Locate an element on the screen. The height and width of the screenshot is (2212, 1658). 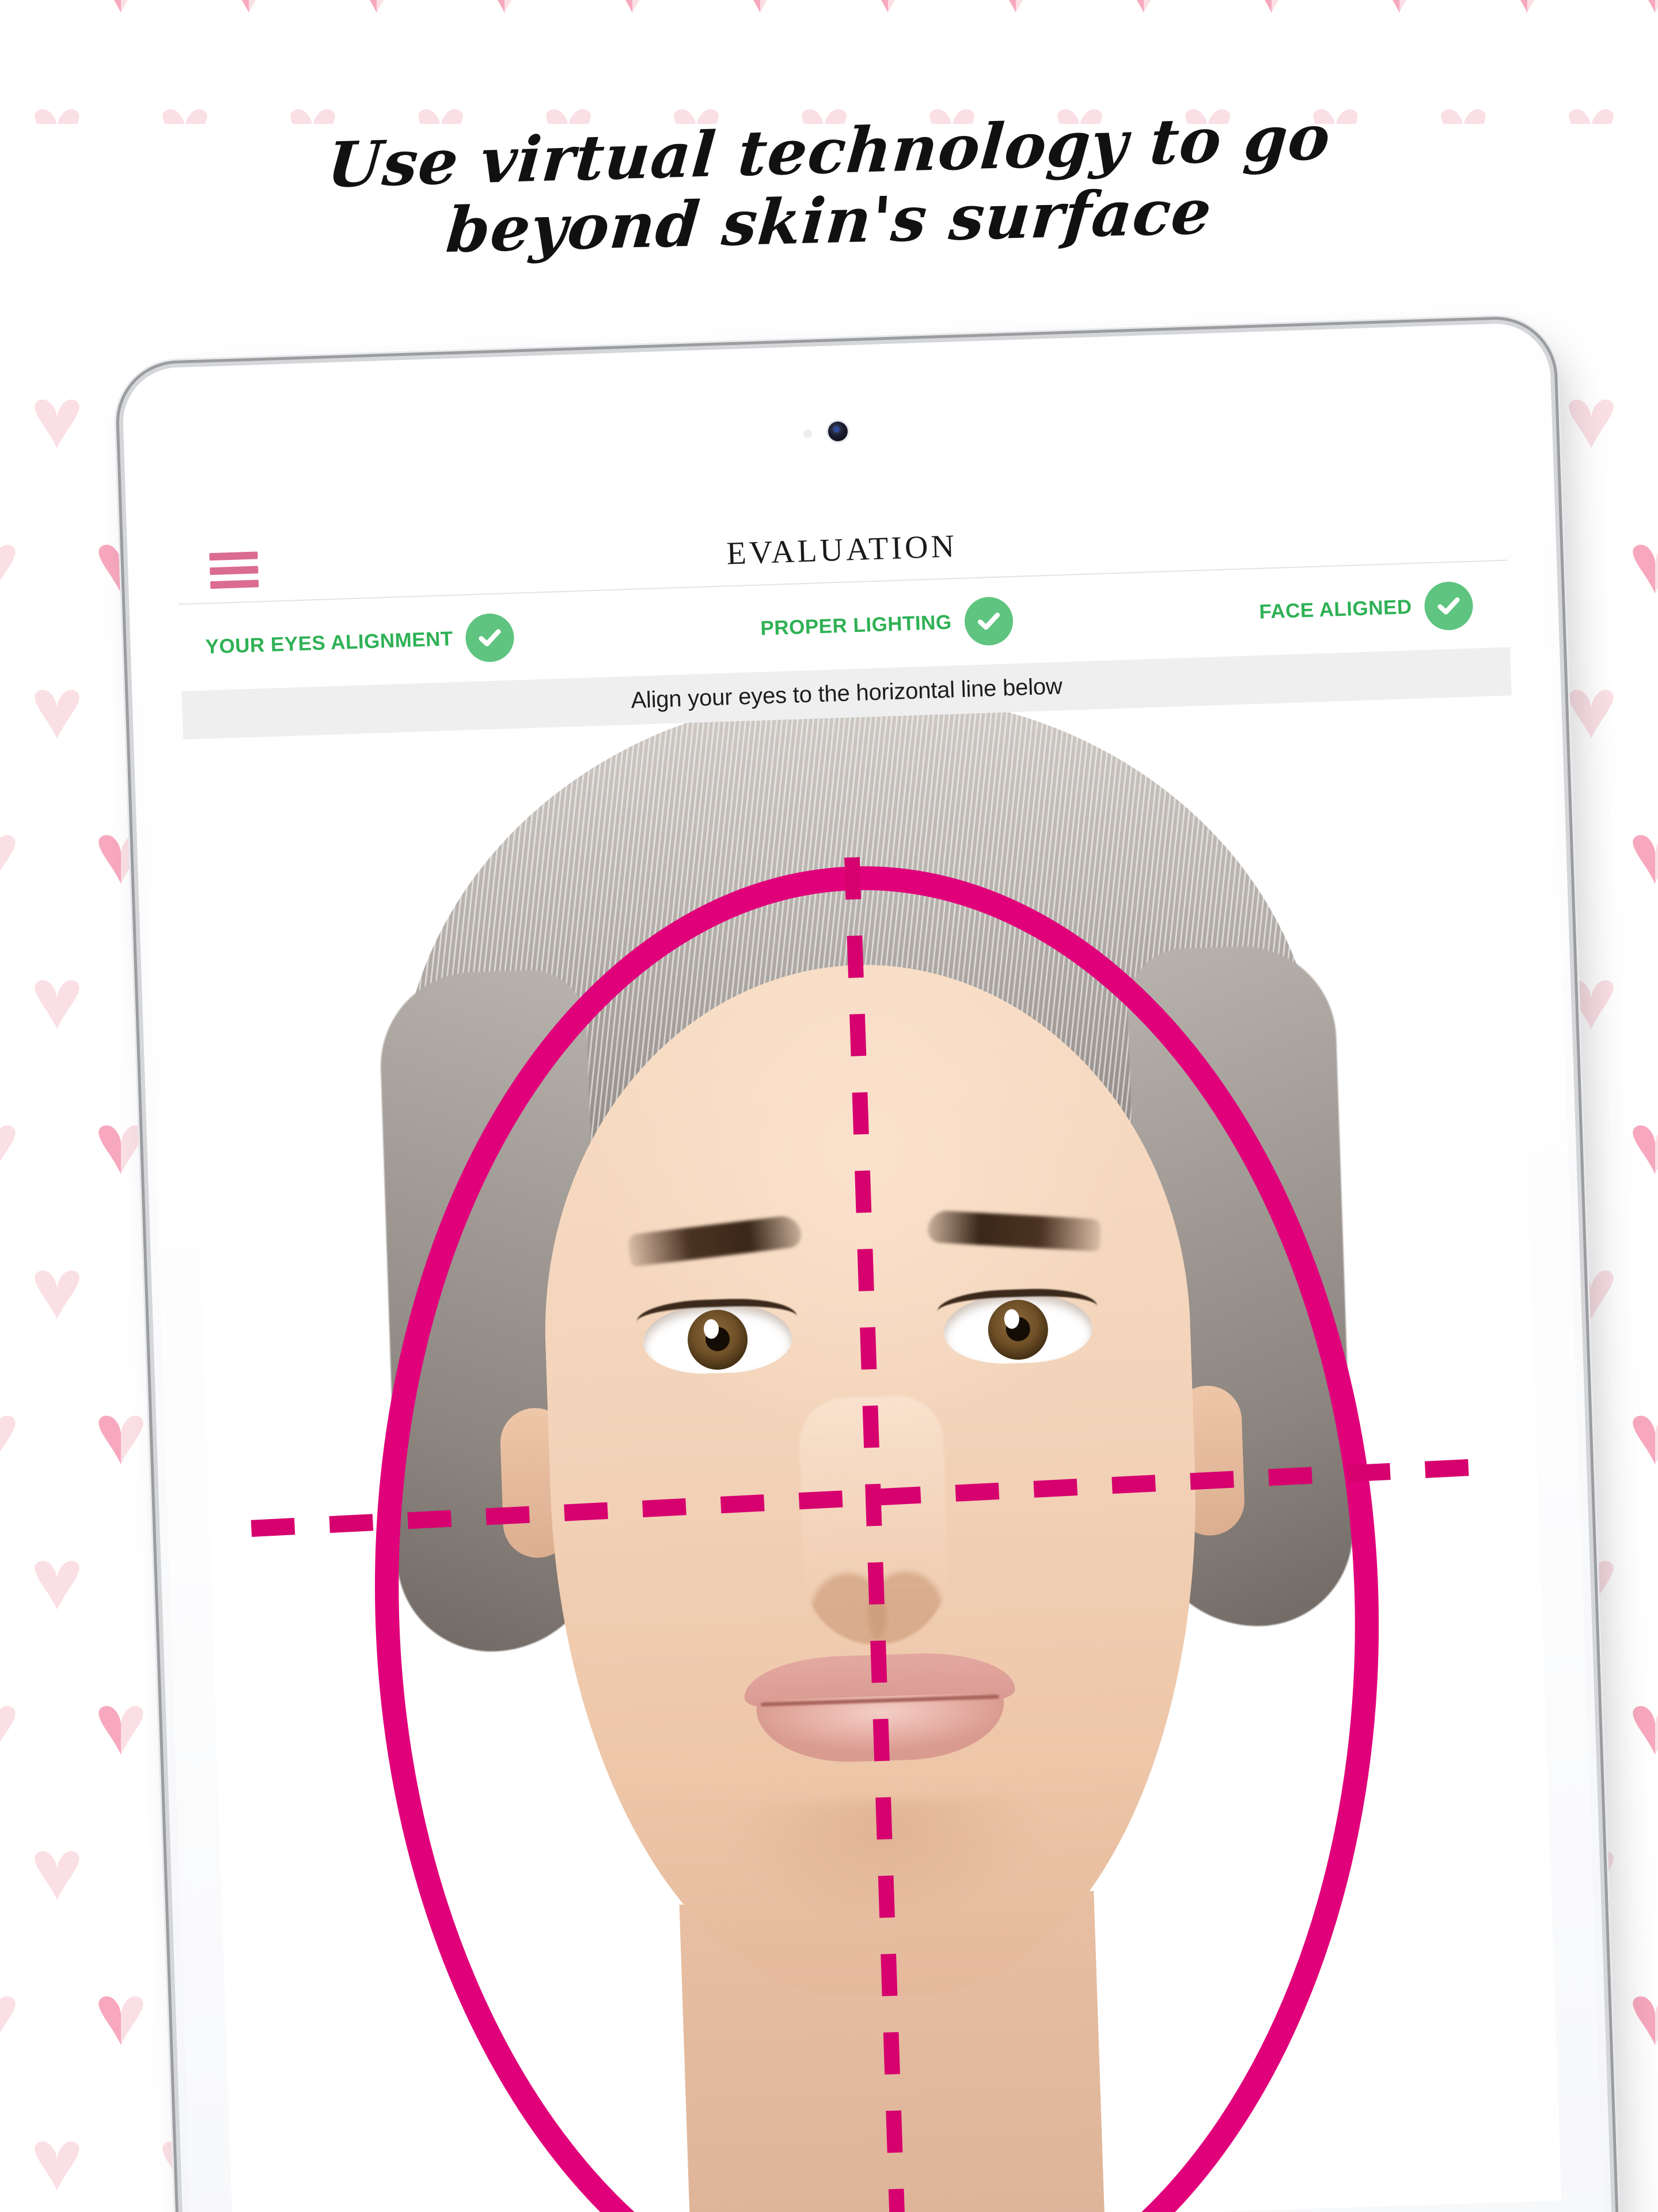
status-item-face-aligned: FACE ALIGNED is located at coordinates (1366, 609).